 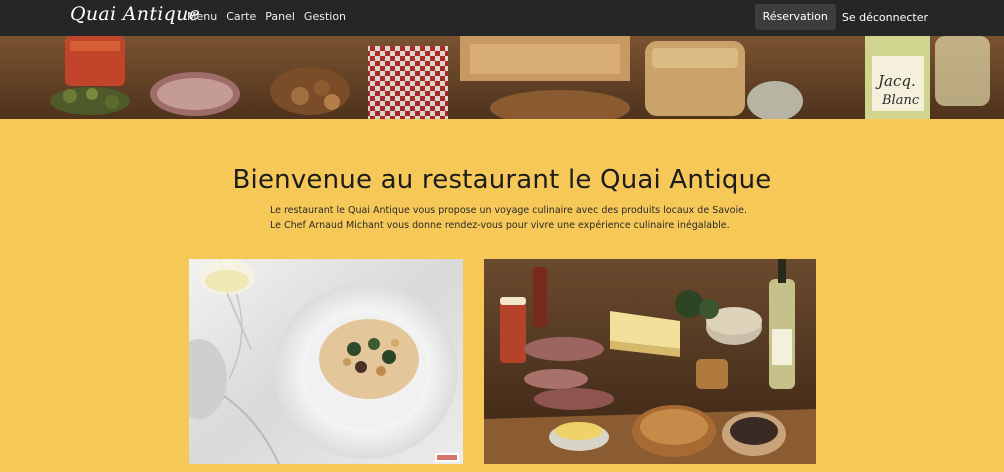 What do you see at coordinates (650, 361) in the screenshot?
I see `charcuterie-photo` at bounding box center [650, 361].